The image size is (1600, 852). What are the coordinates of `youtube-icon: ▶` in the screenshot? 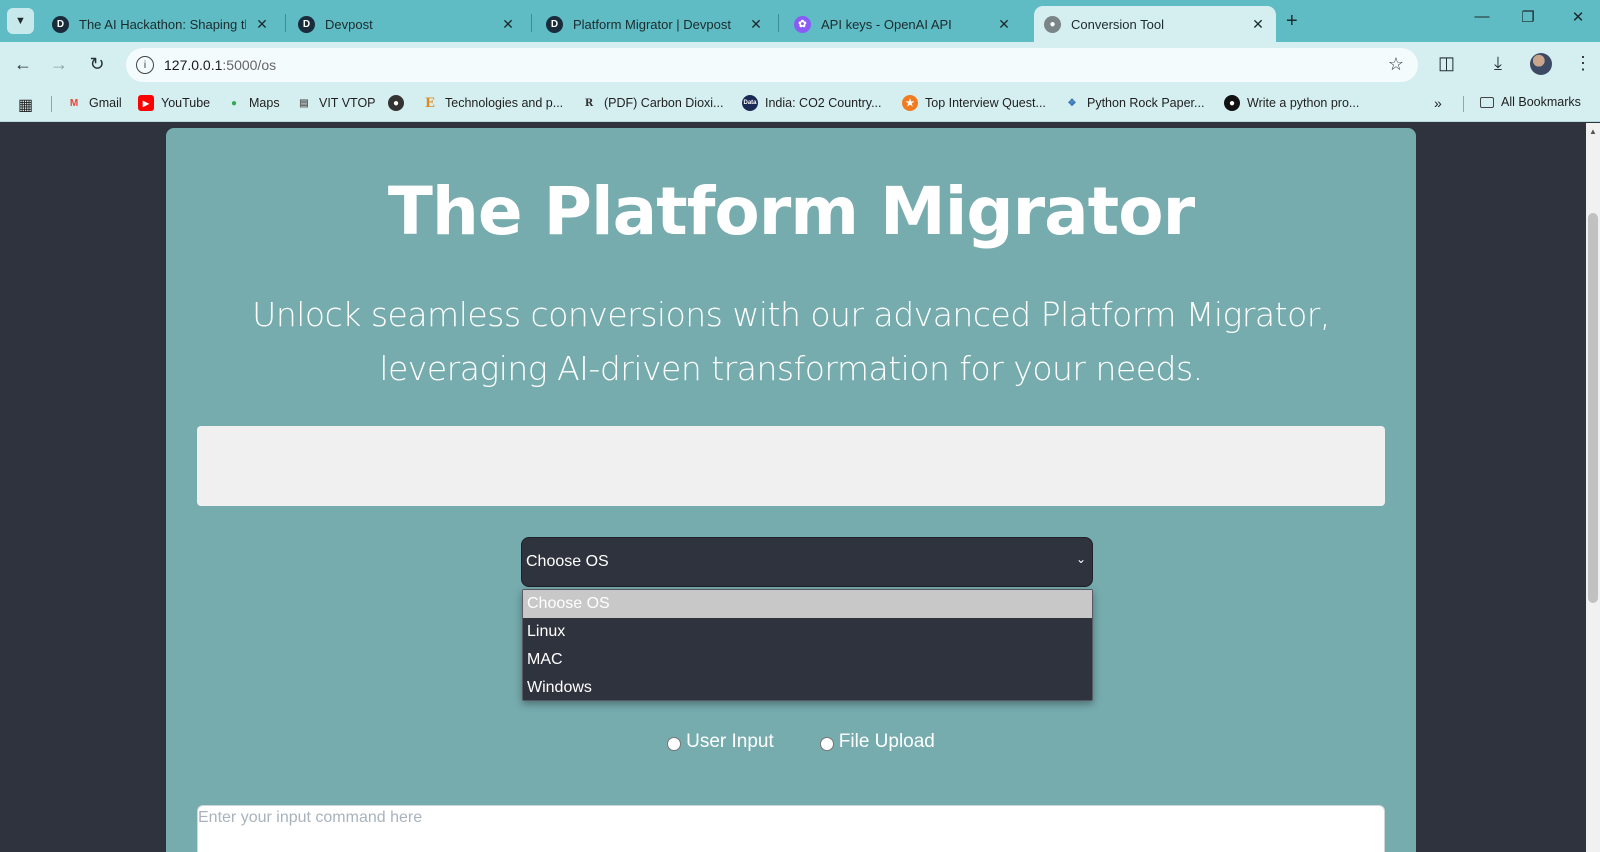 It's located at (146, 103).